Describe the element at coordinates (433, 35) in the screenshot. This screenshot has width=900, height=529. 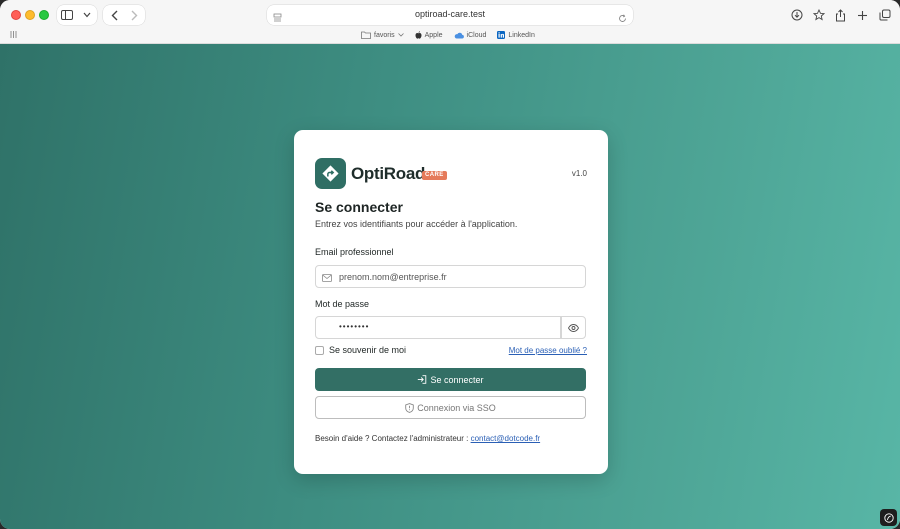
I see `favorite-label: Apple` at that location.